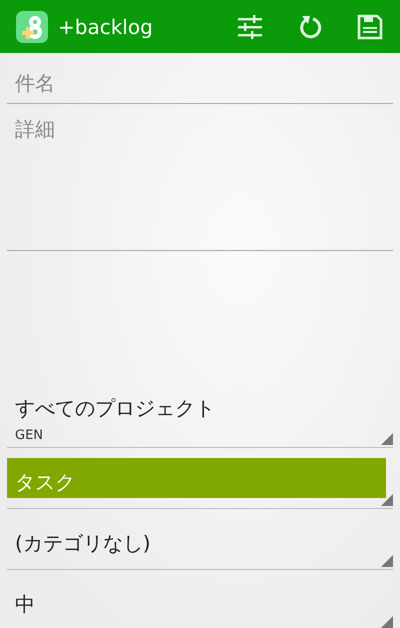 This screenshot has width=400, height=628. What do you see at coordinates (200, 604) in the screenshot?
I see `dropdown-spinner: 中` at bounding box center [200, 604].